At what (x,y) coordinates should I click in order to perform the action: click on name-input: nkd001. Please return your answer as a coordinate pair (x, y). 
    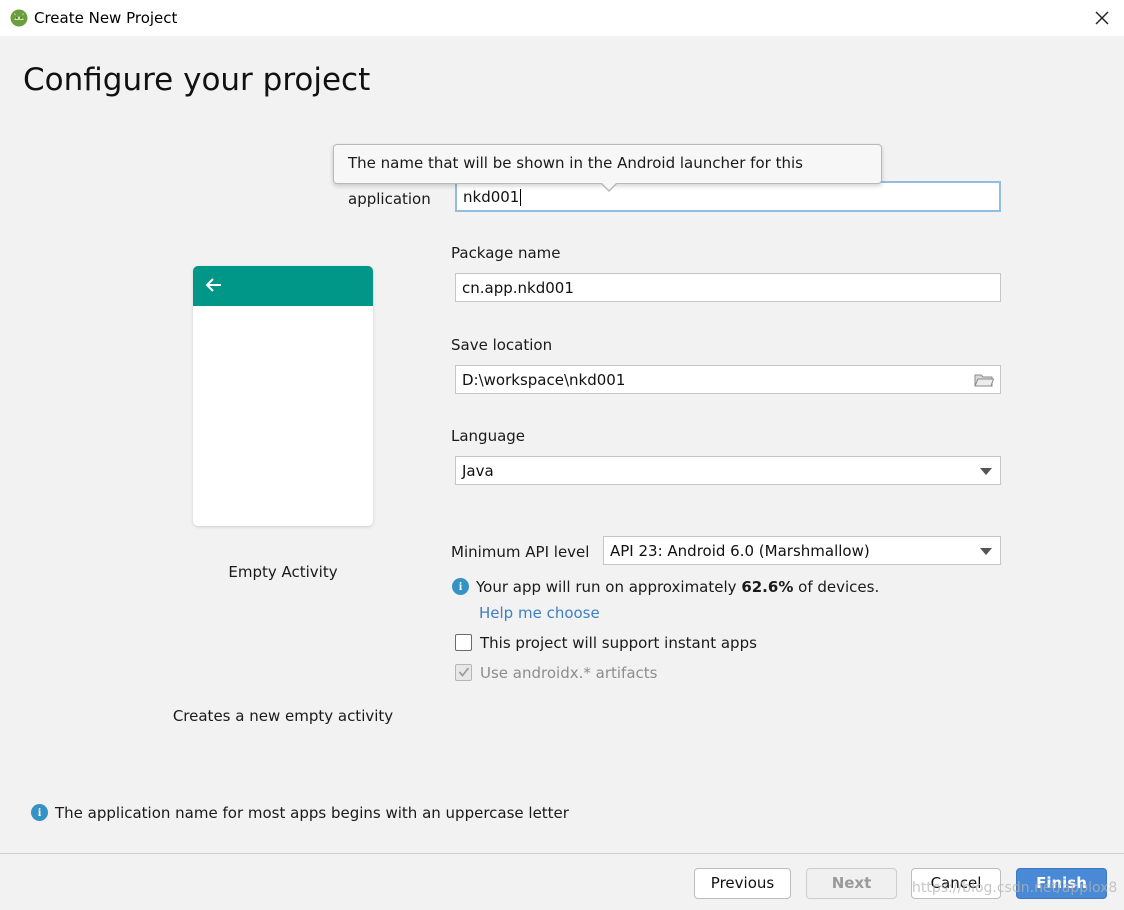
    Looking at the image, I should click on (728, 196).